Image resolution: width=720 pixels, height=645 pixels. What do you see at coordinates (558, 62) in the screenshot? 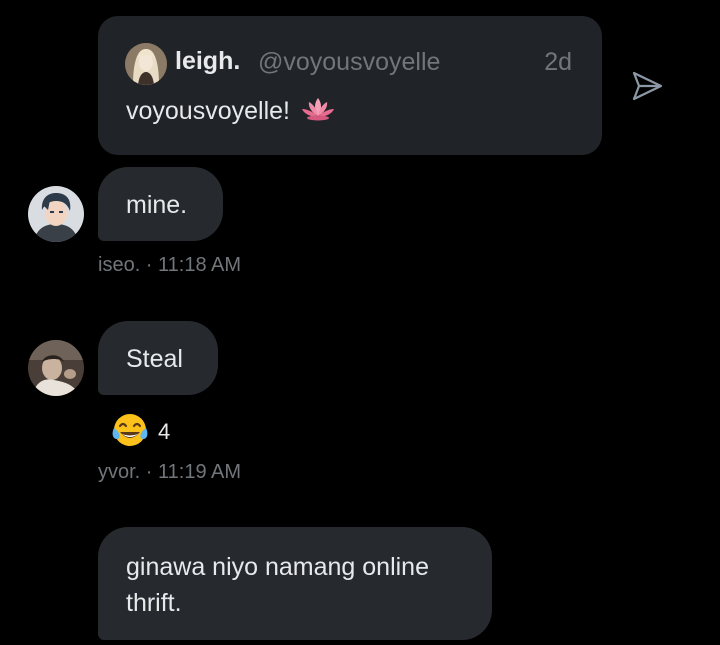
I see `quoted-post-time: 2d` at bounding box center [558, 62].